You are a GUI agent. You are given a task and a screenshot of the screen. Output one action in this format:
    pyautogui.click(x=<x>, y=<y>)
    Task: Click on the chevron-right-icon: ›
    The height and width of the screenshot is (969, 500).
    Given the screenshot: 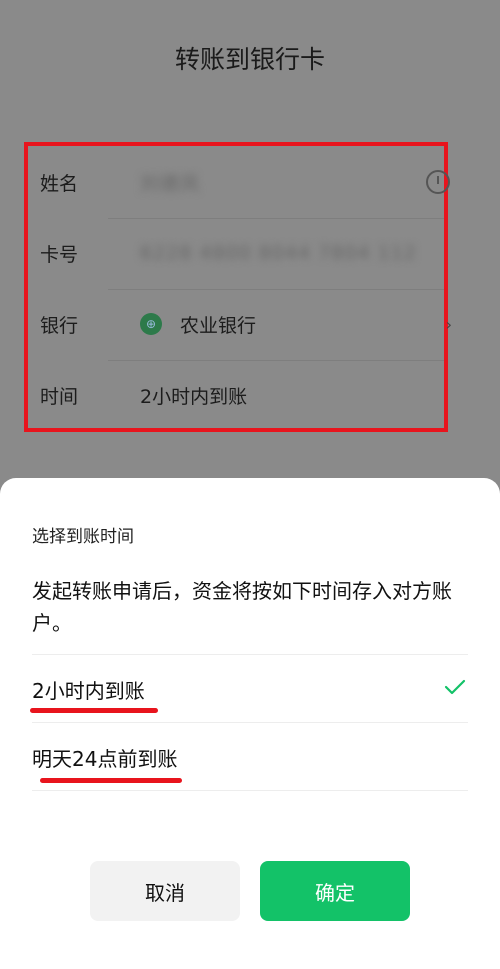 What is the action you would take?
    pyautogui.click(x=448, y=324)
    